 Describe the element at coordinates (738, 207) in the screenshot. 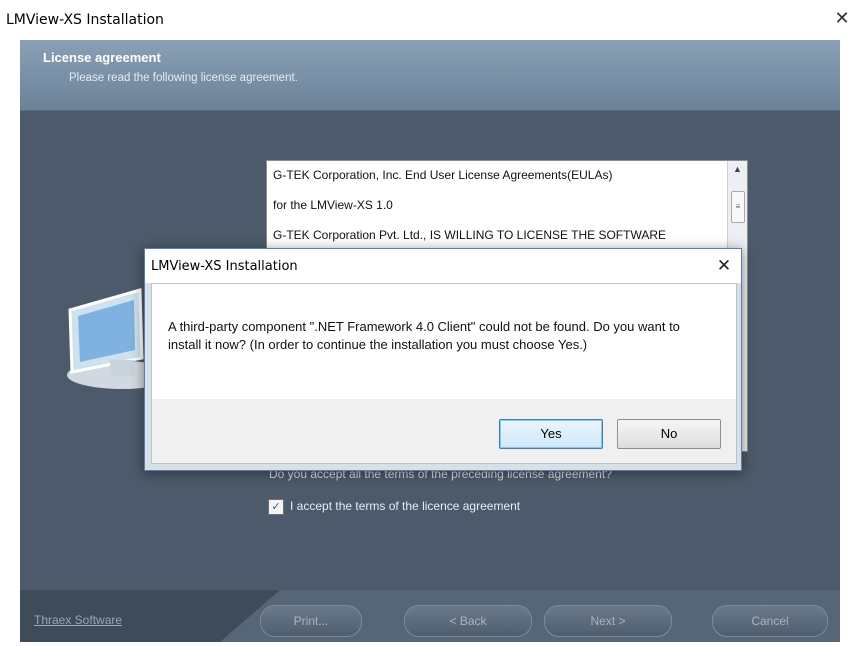

I see `scroll-thumb-icon: ≡` at that location.